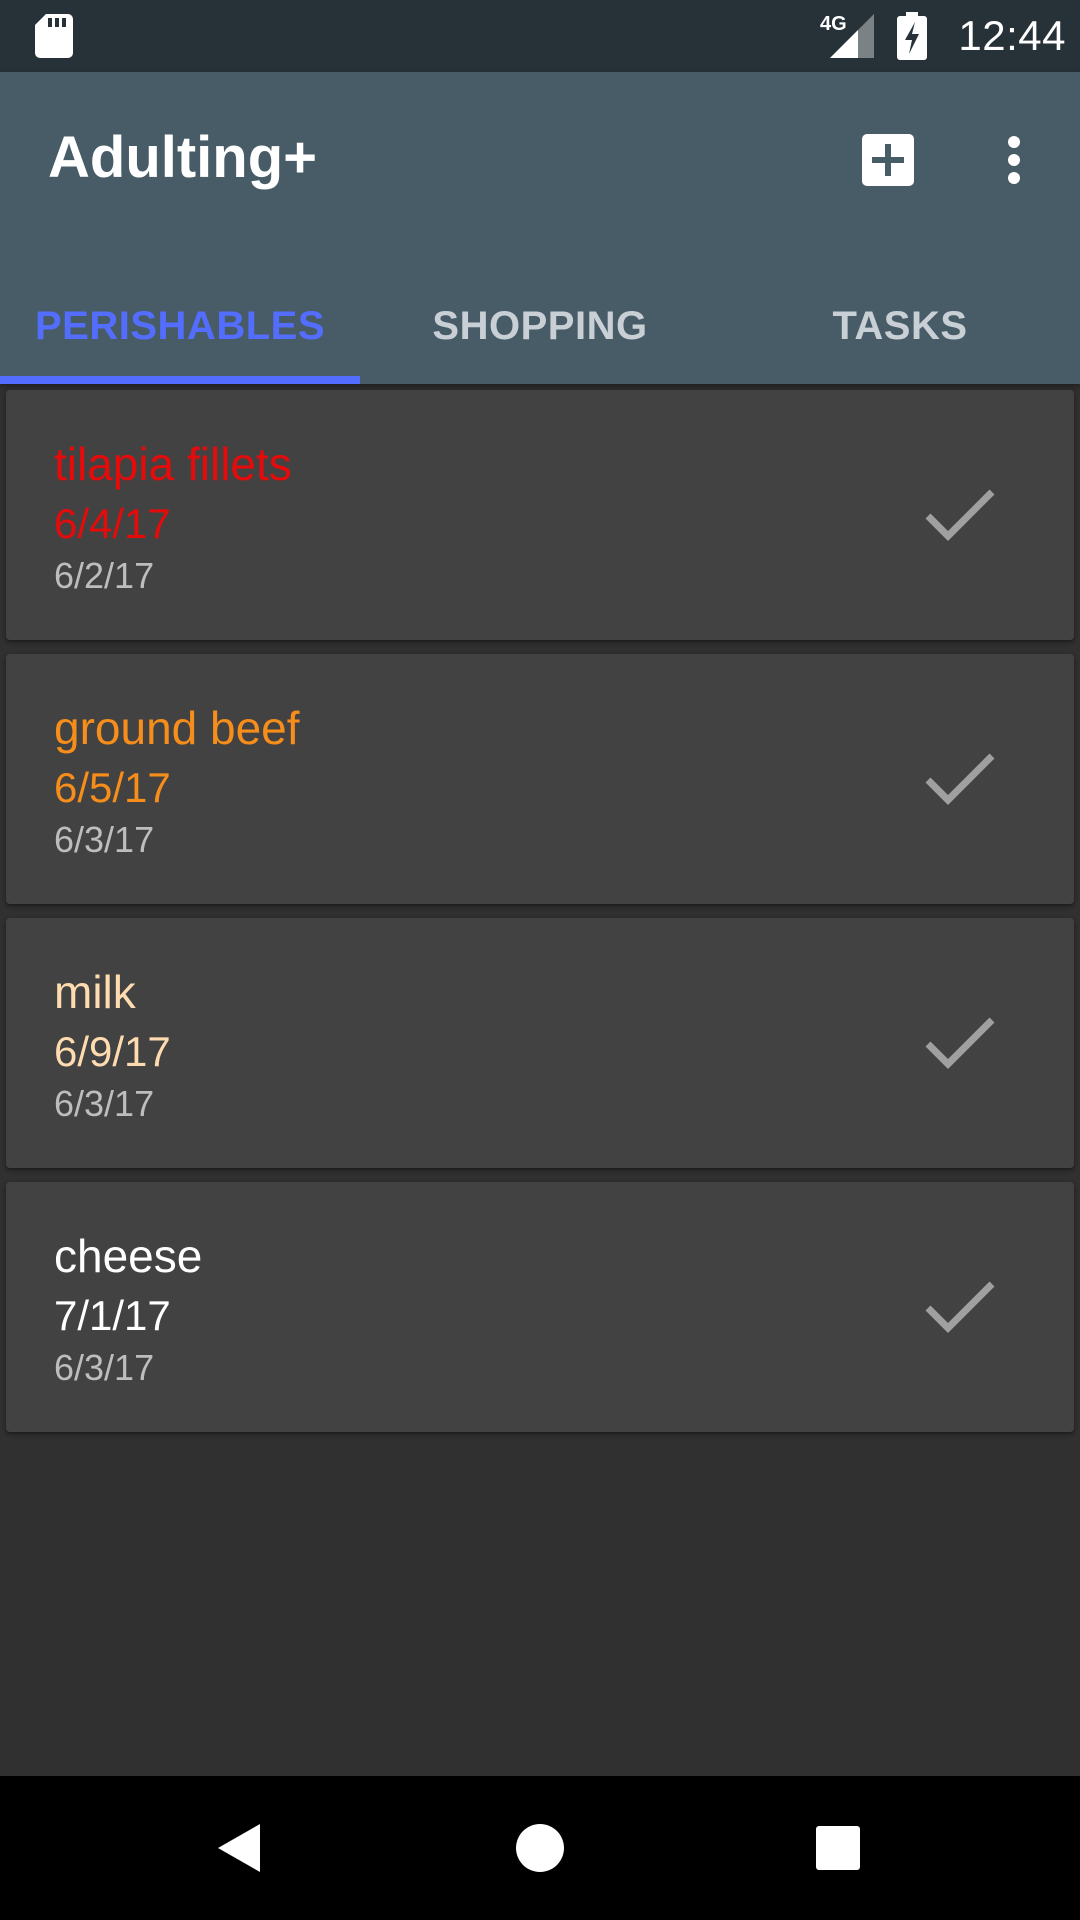  Describe the element at coordinates (240, 1848) in the screenshot. I see `back-icon` at that location.